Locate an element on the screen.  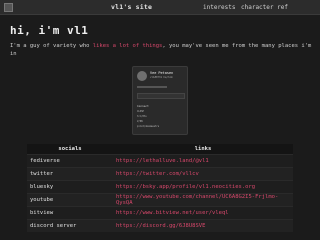
site-title: vl1's site is located at coordinates (131, 7).